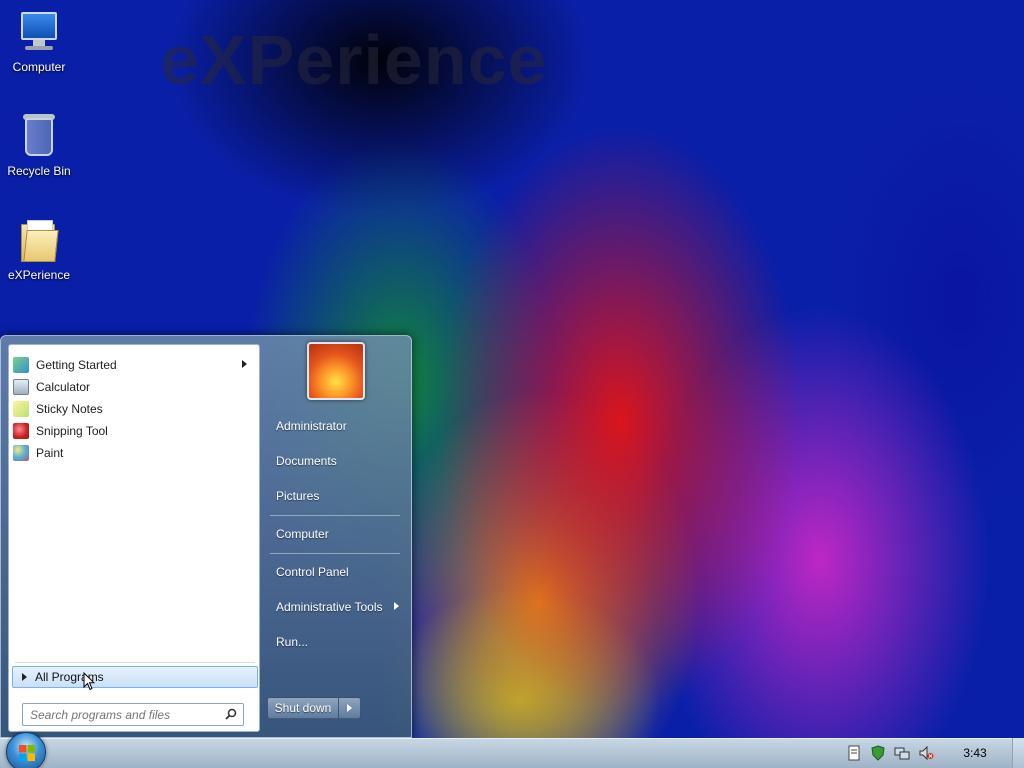  I want to click on desktop-icon-label: Computer, so click(39, 67).